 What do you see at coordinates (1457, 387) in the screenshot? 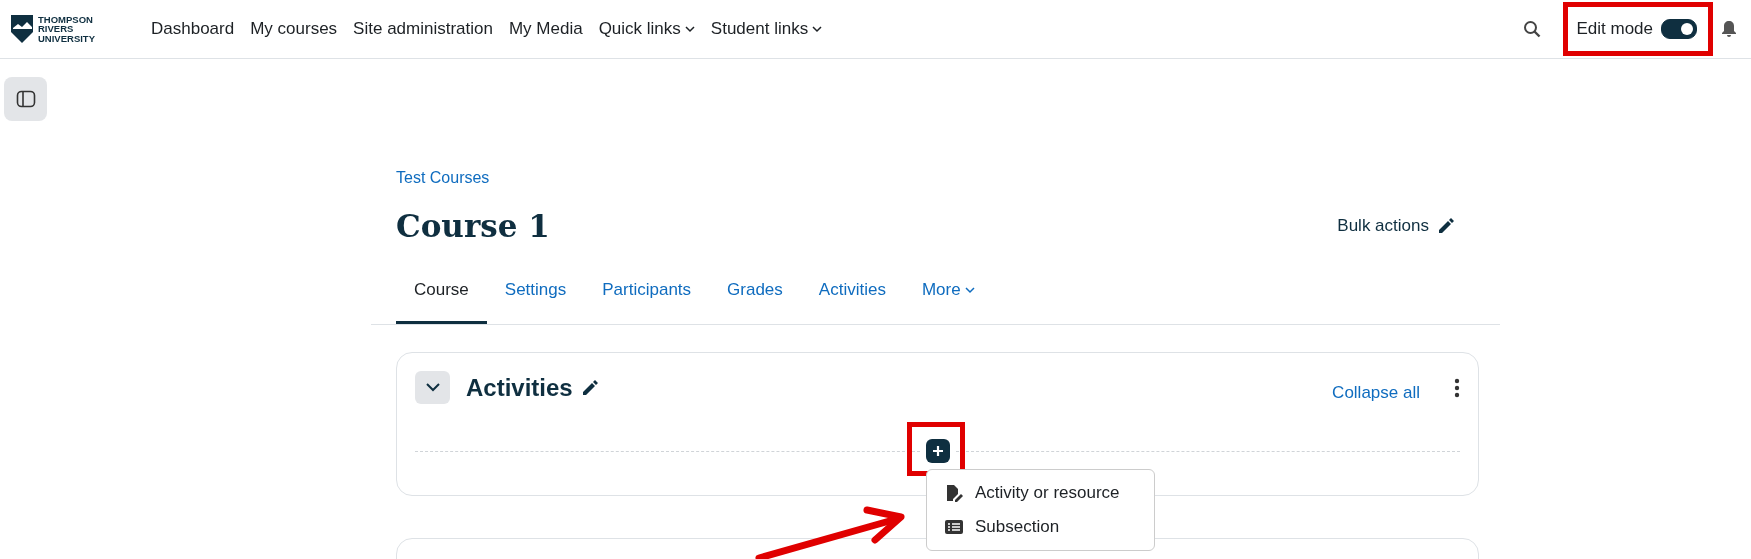
I see `kebab-menu-icon` at bounding box center [1457, 387].